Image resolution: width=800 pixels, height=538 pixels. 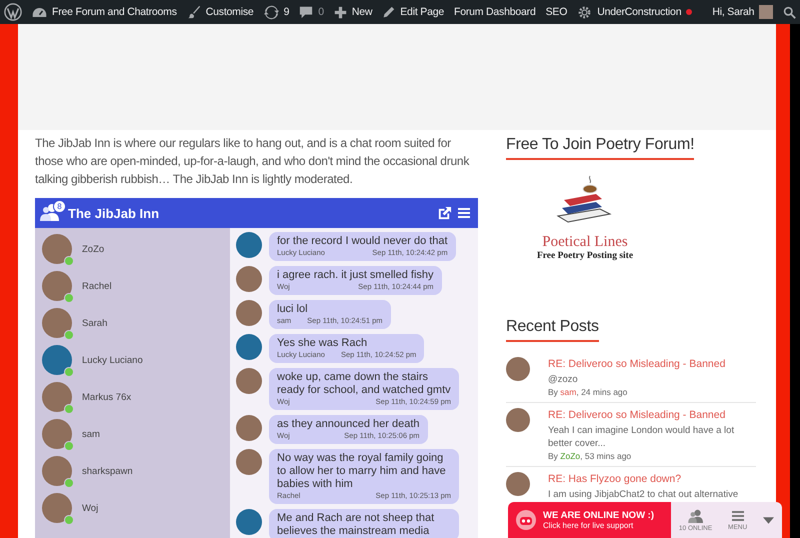 What do you see at coordinates (570, 456) in the screenshot?
I see `author-link: ZoZo` at bounding box center [570, 456].